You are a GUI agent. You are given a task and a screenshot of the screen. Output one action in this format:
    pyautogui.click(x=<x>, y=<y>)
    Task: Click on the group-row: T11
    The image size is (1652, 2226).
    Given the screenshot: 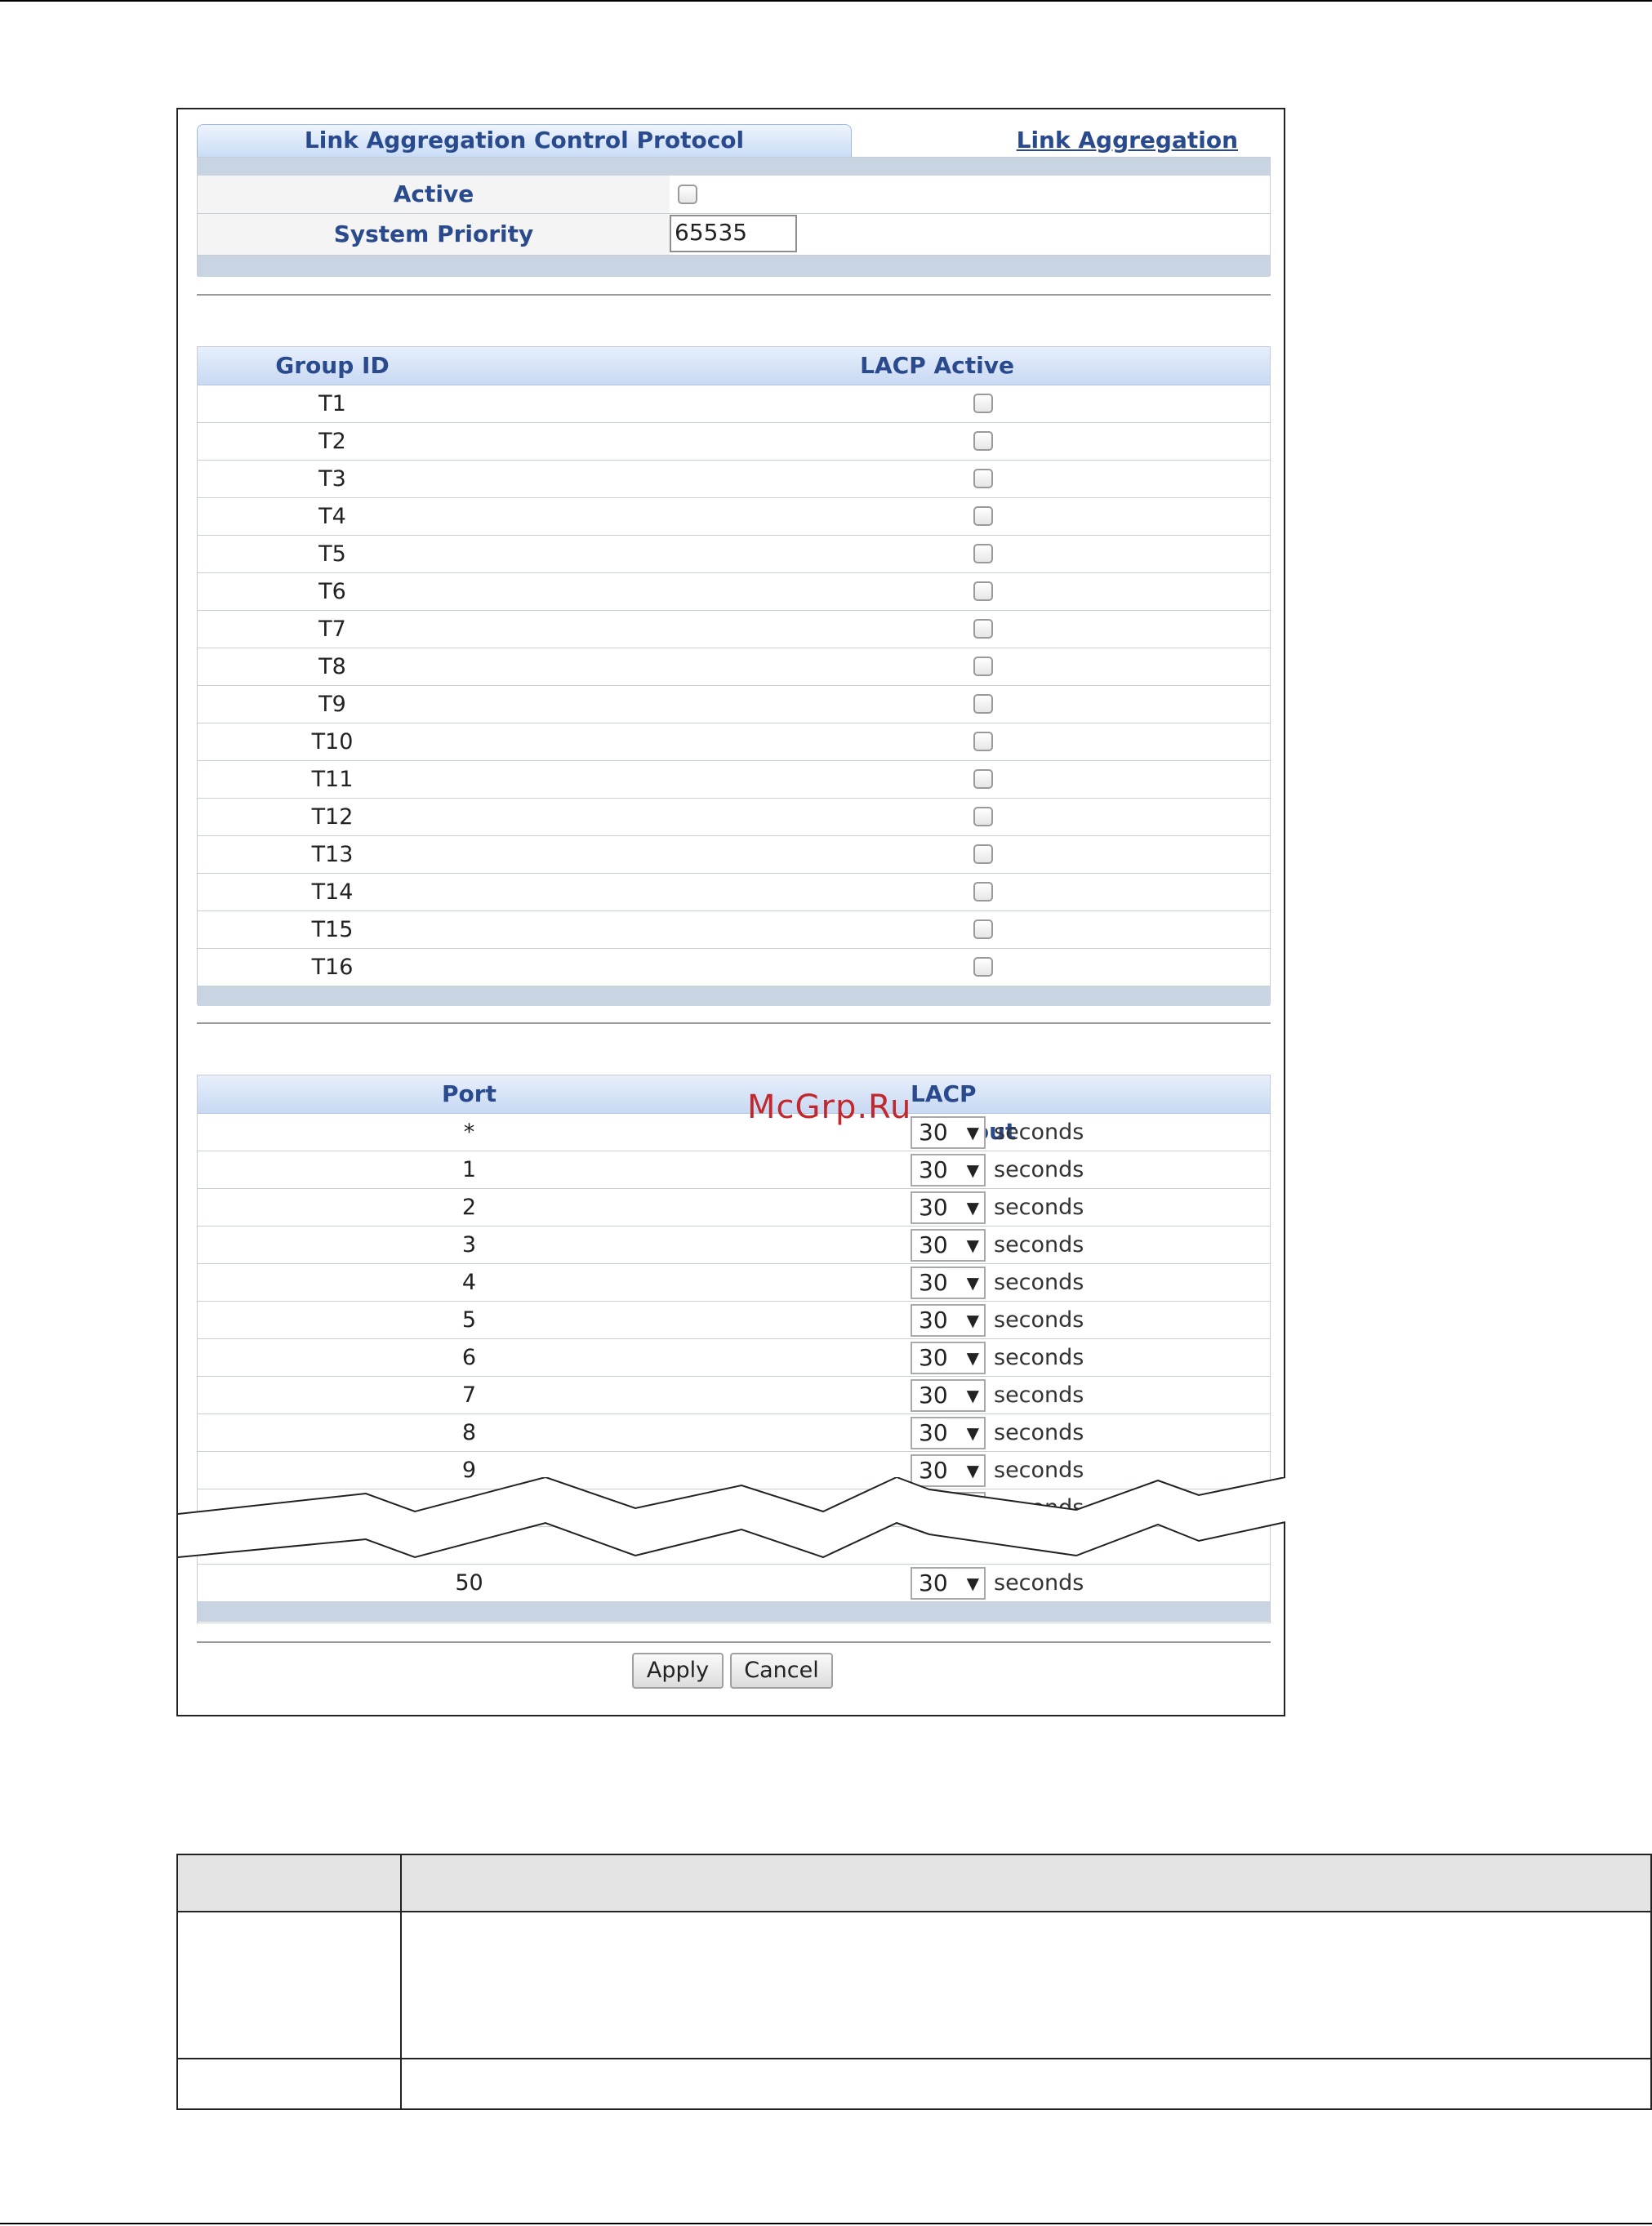 What is the action you would take?
    pyautogui.click(x=734, y=780)
    